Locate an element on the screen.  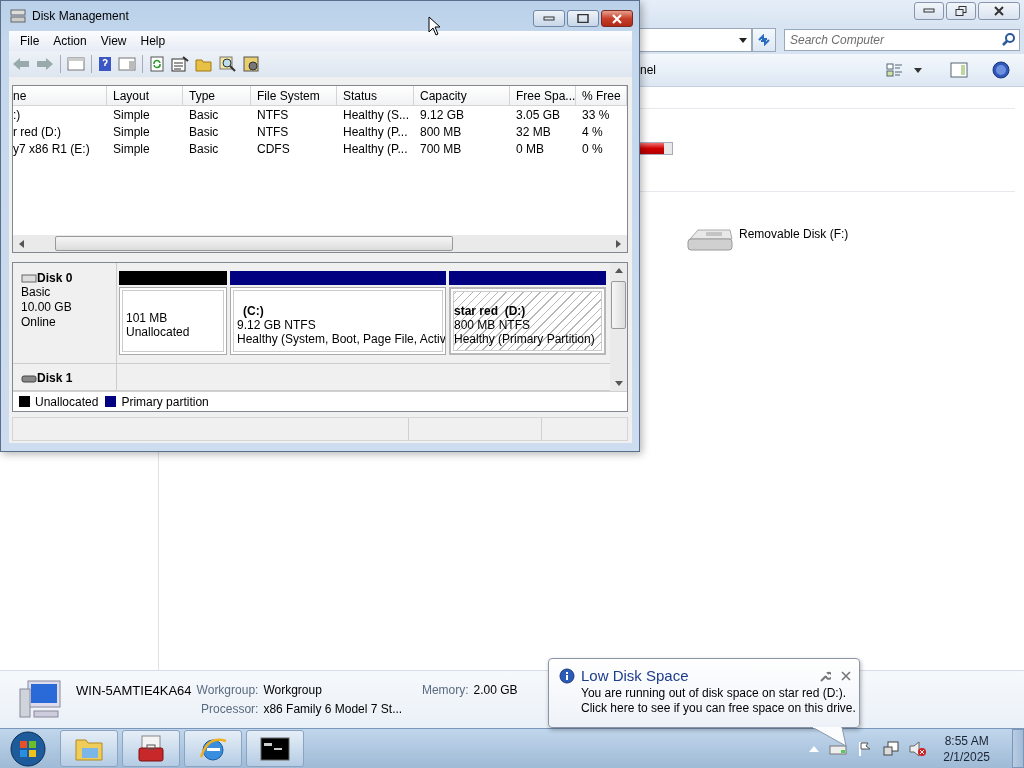
field-label: Workgroup: is located at coordinates (227, 690).